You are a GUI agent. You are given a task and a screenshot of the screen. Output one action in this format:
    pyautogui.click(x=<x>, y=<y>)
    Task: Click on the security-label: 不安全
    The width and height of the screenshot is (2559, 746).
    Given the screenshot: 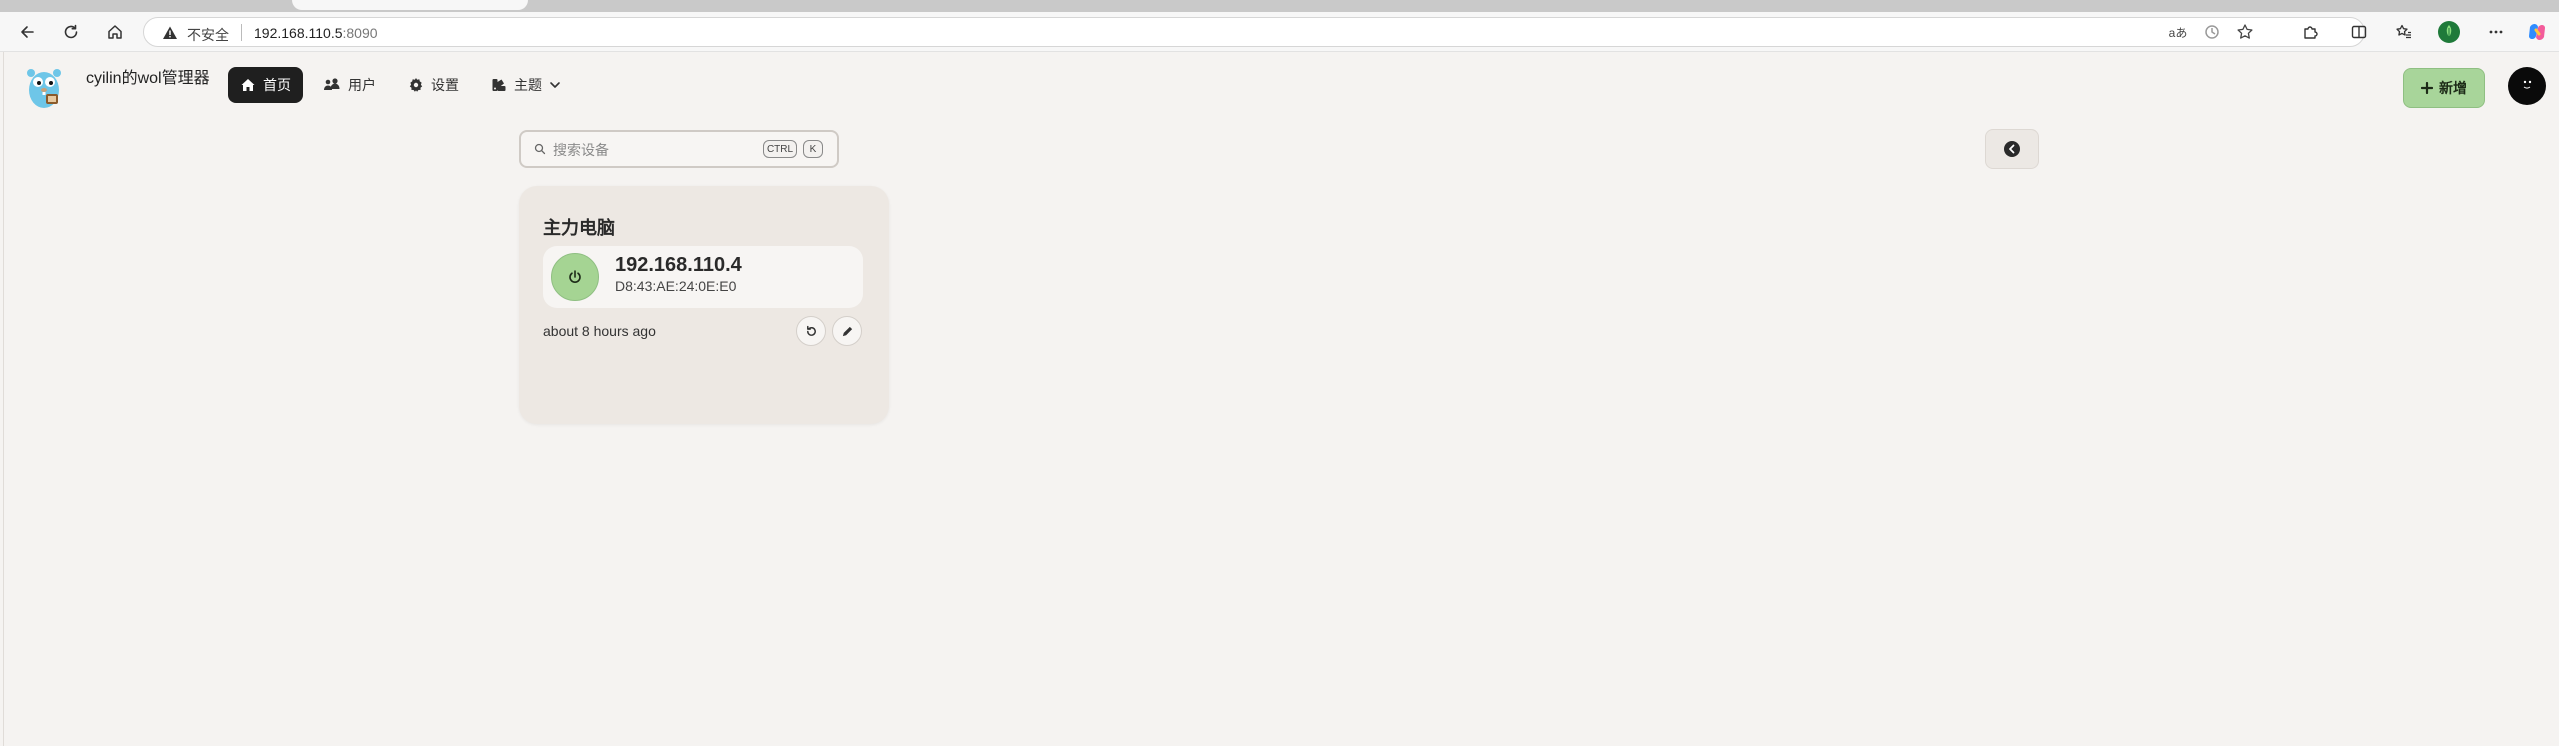 What is the action you would take?
    pyautogui.click(x=208, y=35)
    